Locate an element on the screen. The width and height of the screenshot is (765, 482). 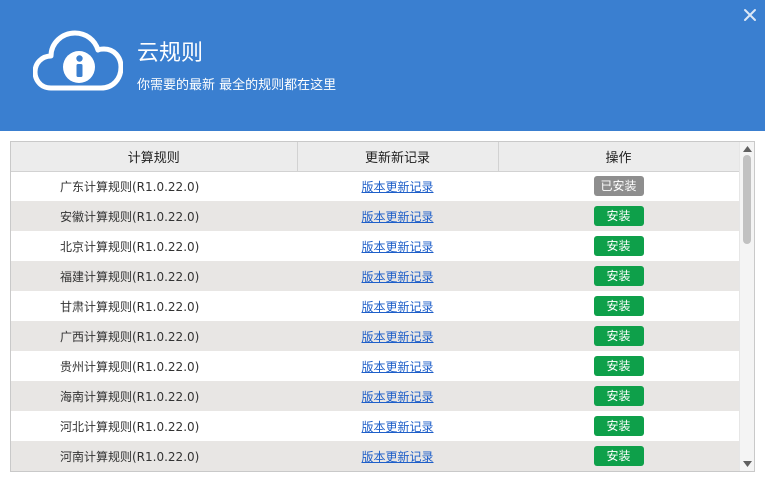
table-row: 海南计算规则(R1.0.22.0) 版本更新记录 安装 is located at coordinates (375, 396).